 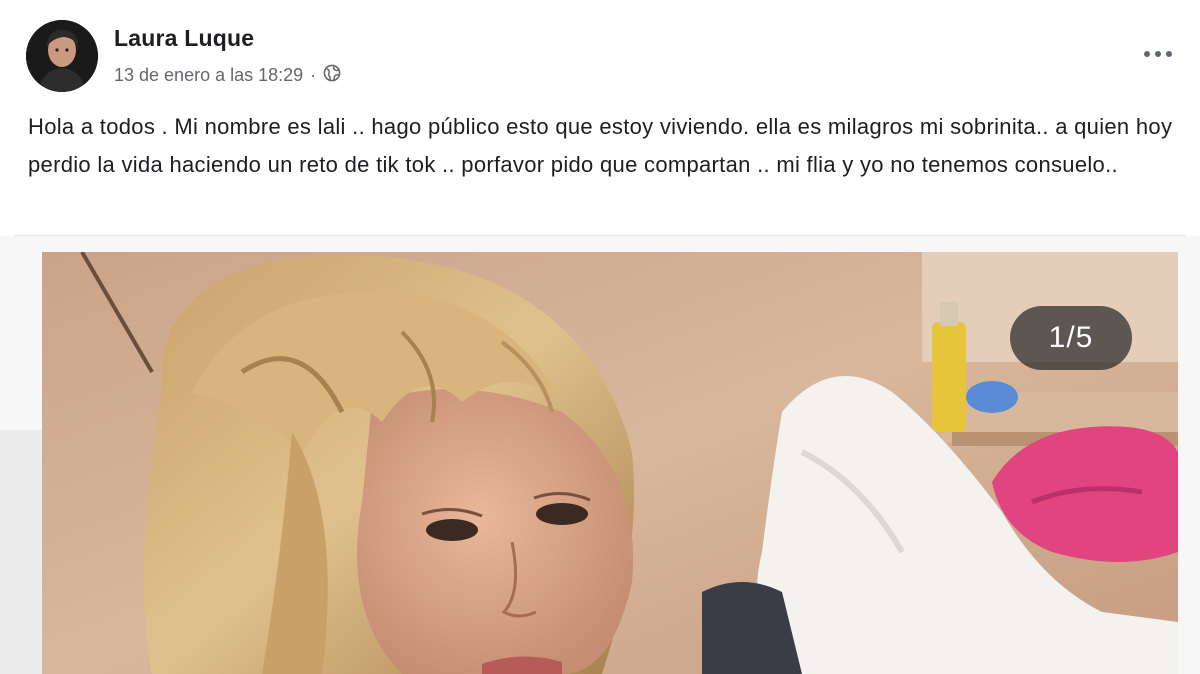 What do you see at coordinates (600, 50) in the screenshot?
I see `post-header: Laura Luque 13 de enero a las 18:29 ·` at bounding box center [600, 50].